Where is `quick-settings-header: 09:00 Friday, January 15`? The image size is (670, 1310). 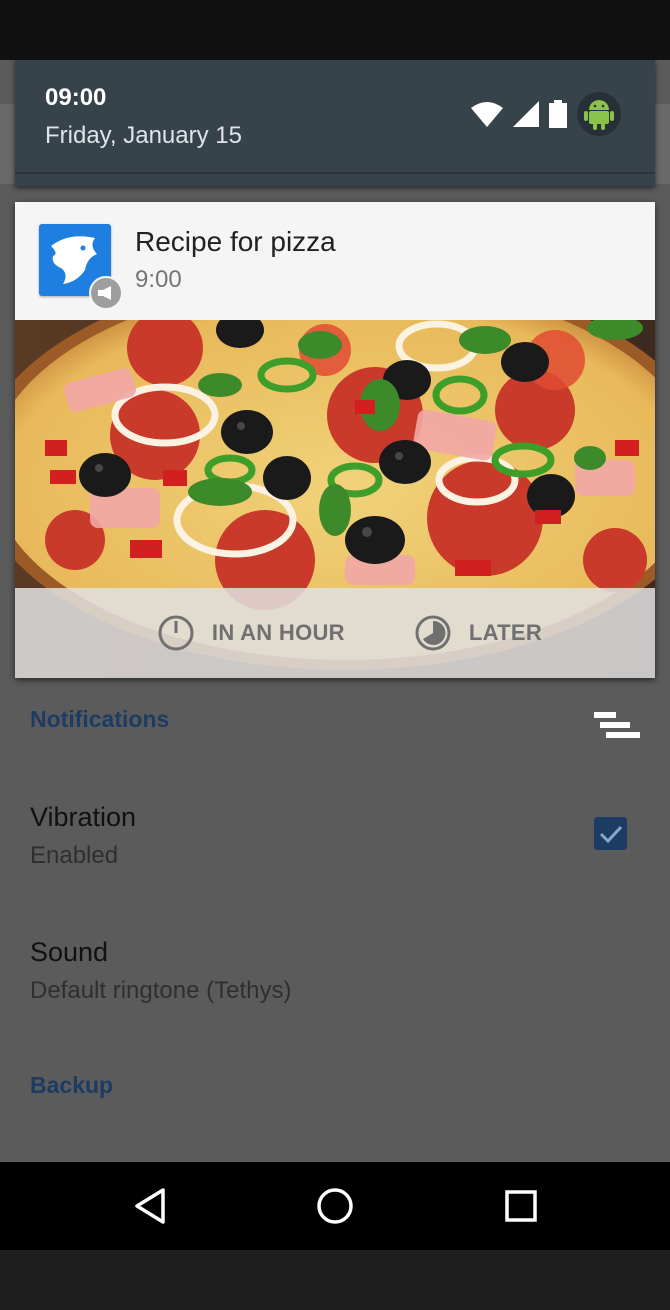
quick-settings-header: 09:00 Friday, January 15 is located at coordinates (335, 123).